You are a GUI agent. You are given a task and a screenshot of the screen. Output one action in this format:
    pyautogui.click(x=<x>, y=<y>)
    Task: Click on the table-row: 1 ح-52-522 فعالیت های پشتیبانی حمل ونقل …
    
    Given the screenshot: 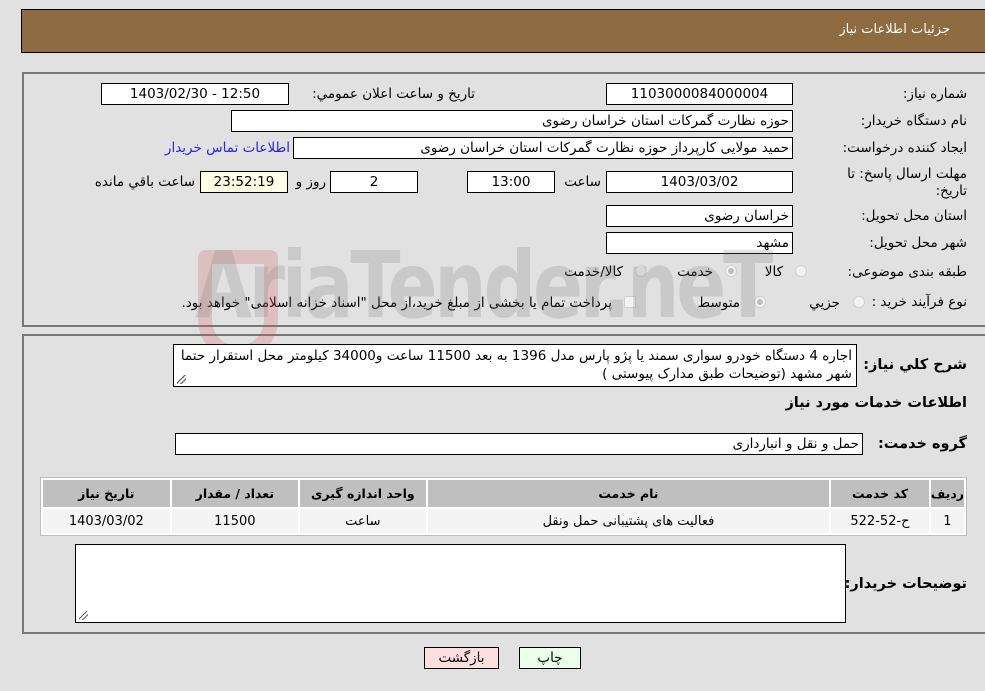 What is the action you would take?
    pyautogui.click(x=503, y=521)
    